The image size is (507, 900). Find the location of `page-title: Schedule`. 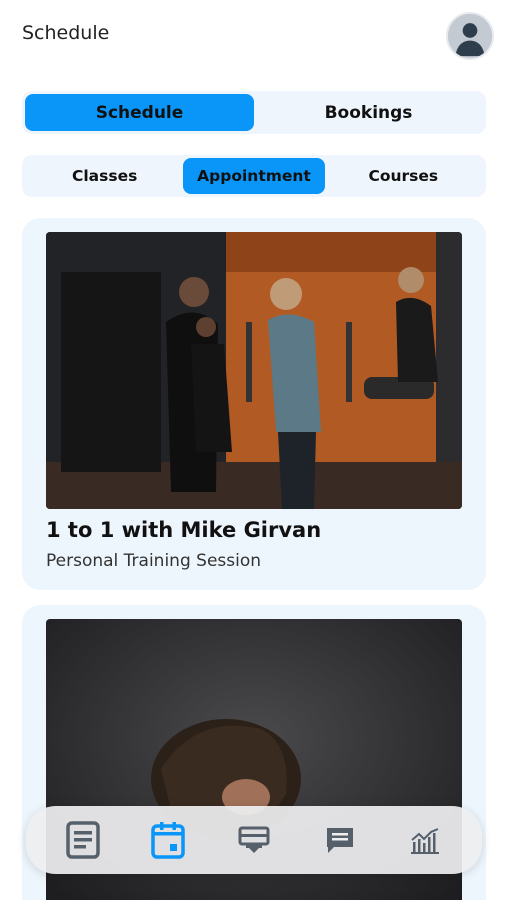

page-title: Schedule is located at coordinates (66, 33).